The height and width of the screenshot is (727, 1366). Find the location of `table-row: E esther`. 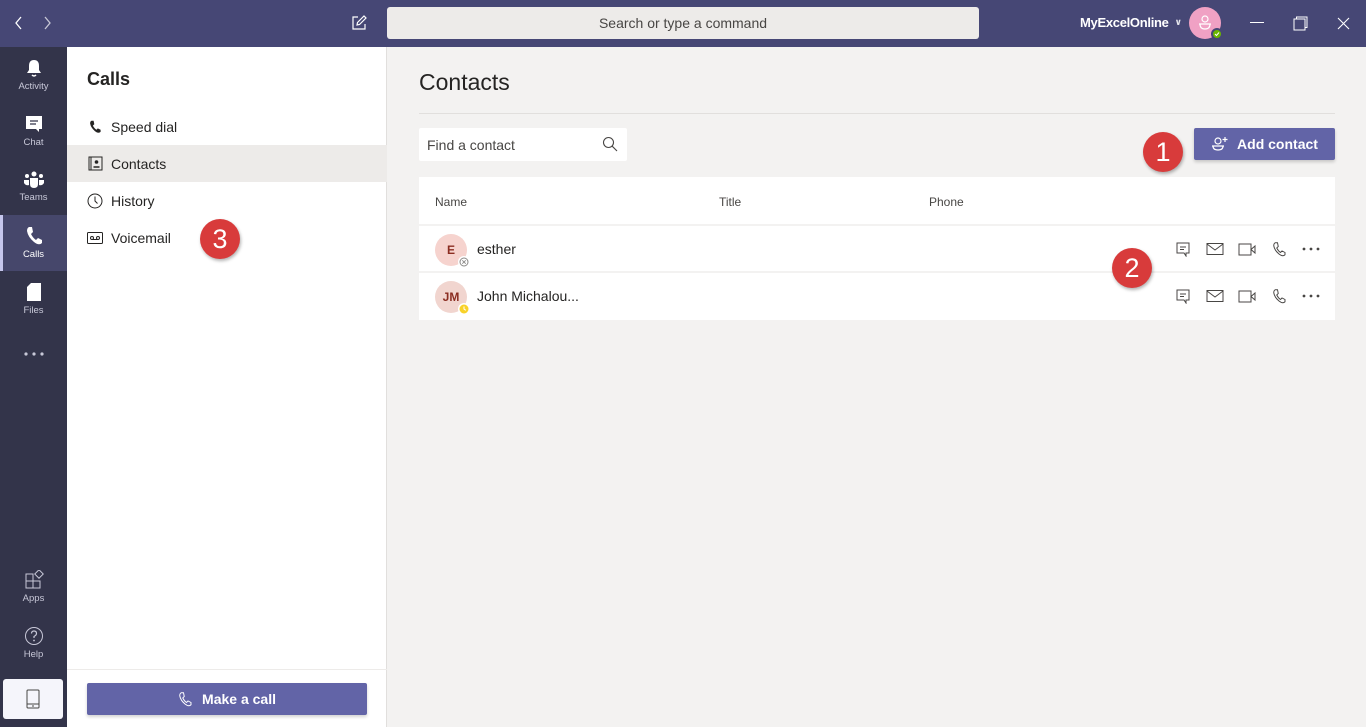

table-row: E esther is located at coordinates (877, 249).